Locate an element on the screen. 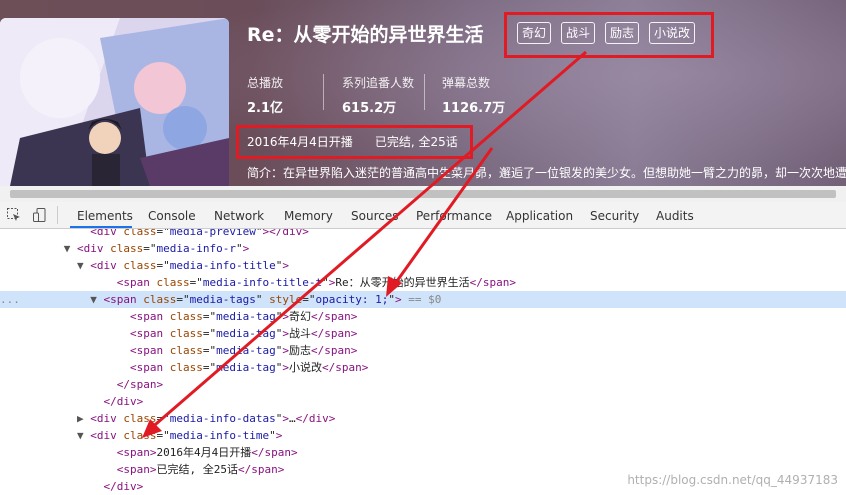  stat-divider is located at coordinates (424, 92).